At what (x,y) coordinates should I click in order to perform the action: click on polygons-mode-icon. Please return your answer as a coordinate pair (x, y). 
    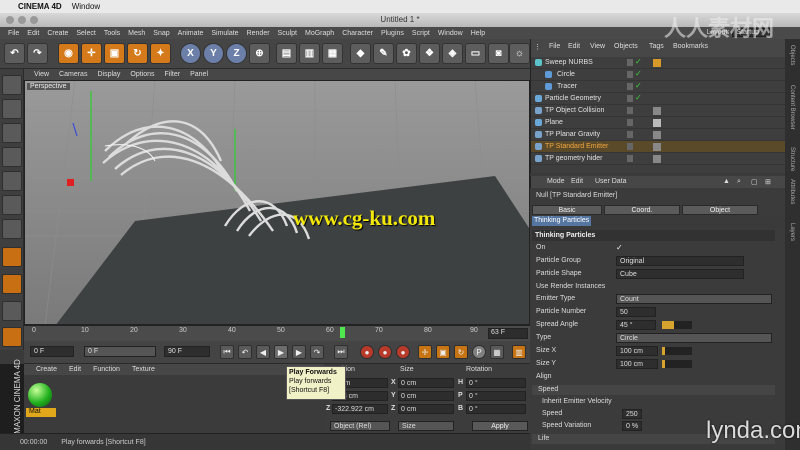
    Looking at the image, I should click on (12, 229).